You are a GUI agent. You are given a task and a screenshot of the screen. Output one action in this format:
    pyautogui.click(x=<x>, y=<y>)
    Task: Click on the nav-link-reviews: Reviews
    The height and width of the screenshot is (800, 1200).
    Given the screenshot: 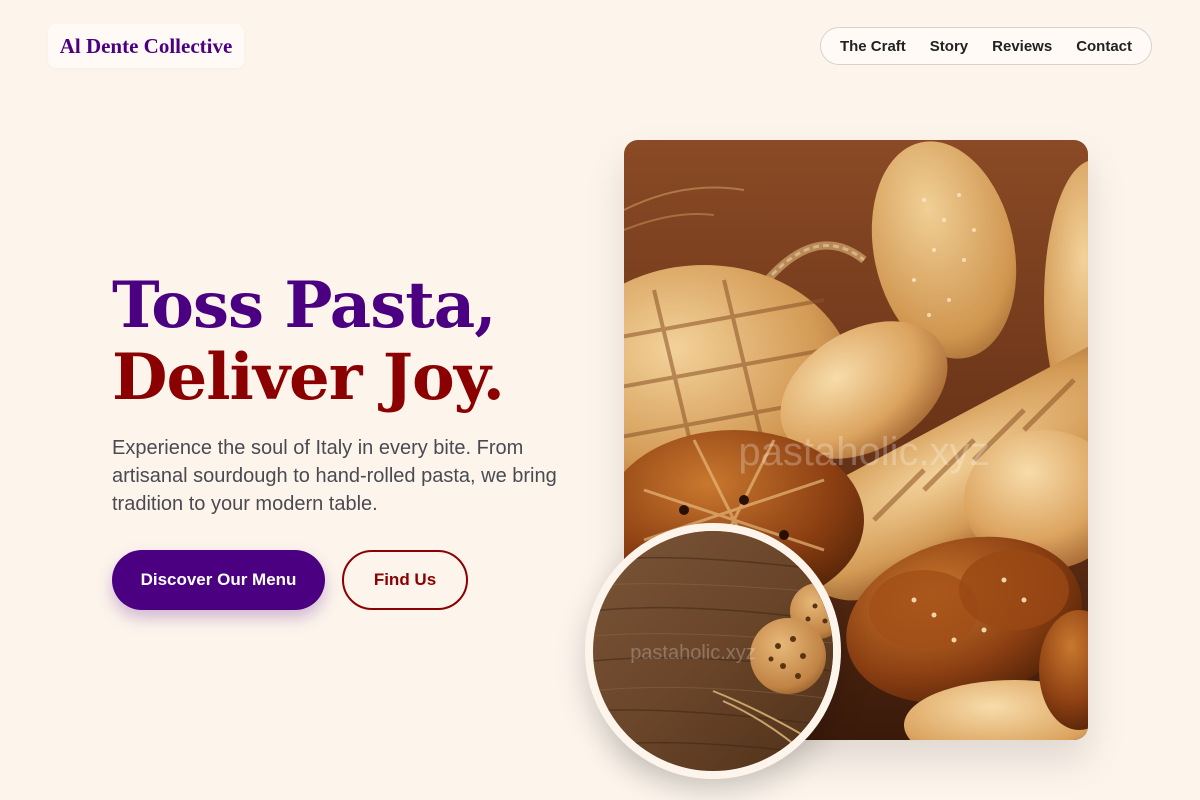 What is the action you would take?
    pyautogui.click(x=1022, y=46)
    